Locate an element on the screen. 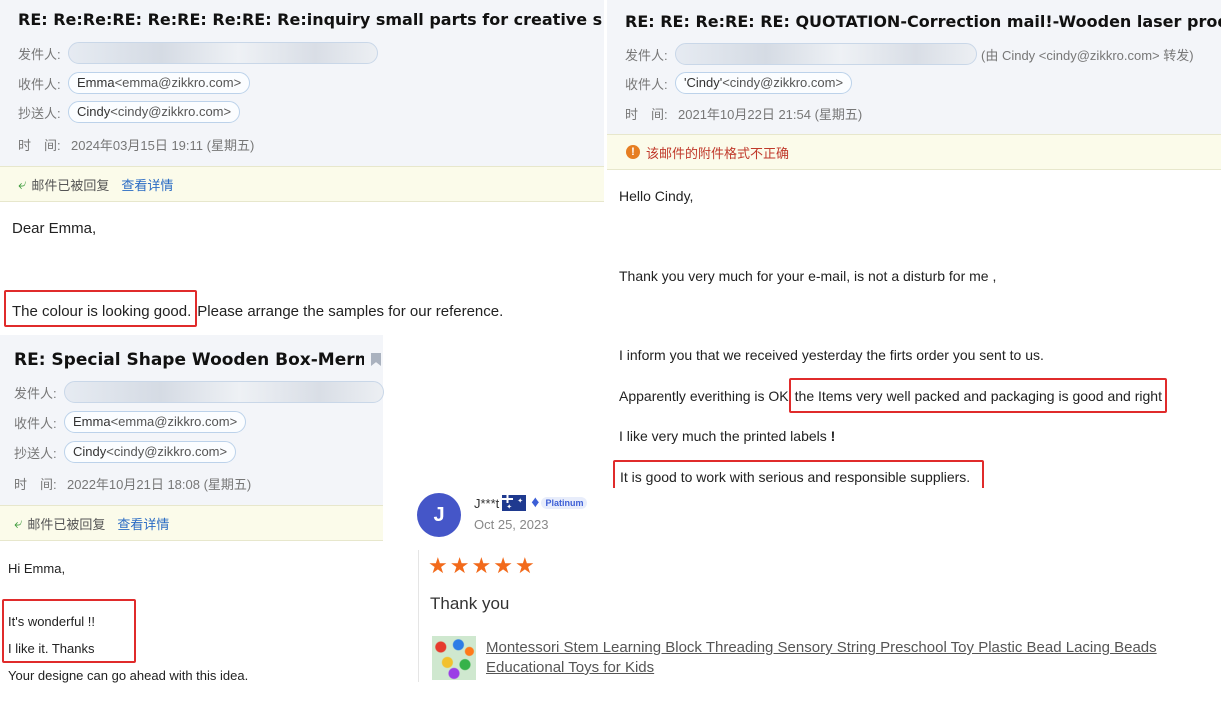  recipient-name: 'Cindy' is located at coordinates (703, 82).